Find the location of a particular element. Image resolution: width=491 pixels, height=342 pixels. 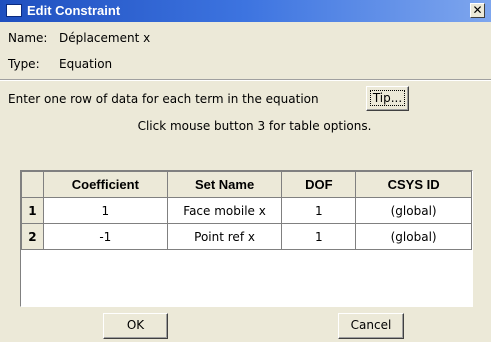

close-icon: ✕ is located at coordinates (477, 10).